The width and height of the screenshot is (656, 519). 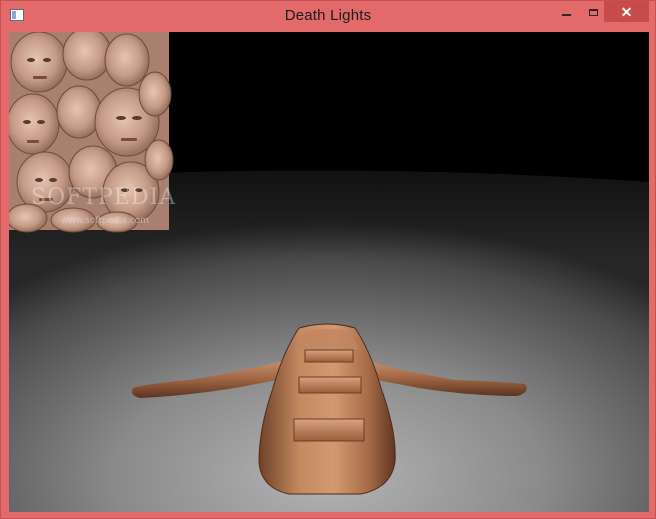 I want to click on close-button: ✕, so click(x=626, y=11).